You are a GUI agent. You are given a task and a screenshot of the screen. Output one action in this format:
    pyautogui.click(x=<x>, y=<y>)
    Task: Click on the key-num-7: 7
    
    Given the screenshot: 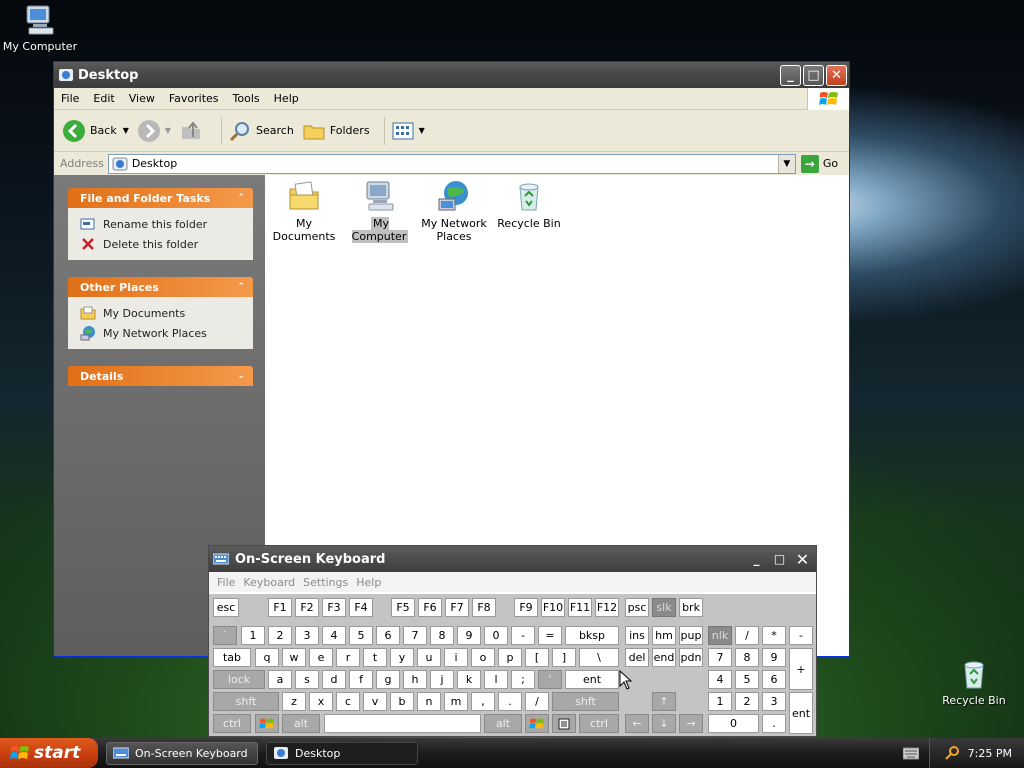 What is the action you would take?
    pyautogui.click(x=720, y=657)
    